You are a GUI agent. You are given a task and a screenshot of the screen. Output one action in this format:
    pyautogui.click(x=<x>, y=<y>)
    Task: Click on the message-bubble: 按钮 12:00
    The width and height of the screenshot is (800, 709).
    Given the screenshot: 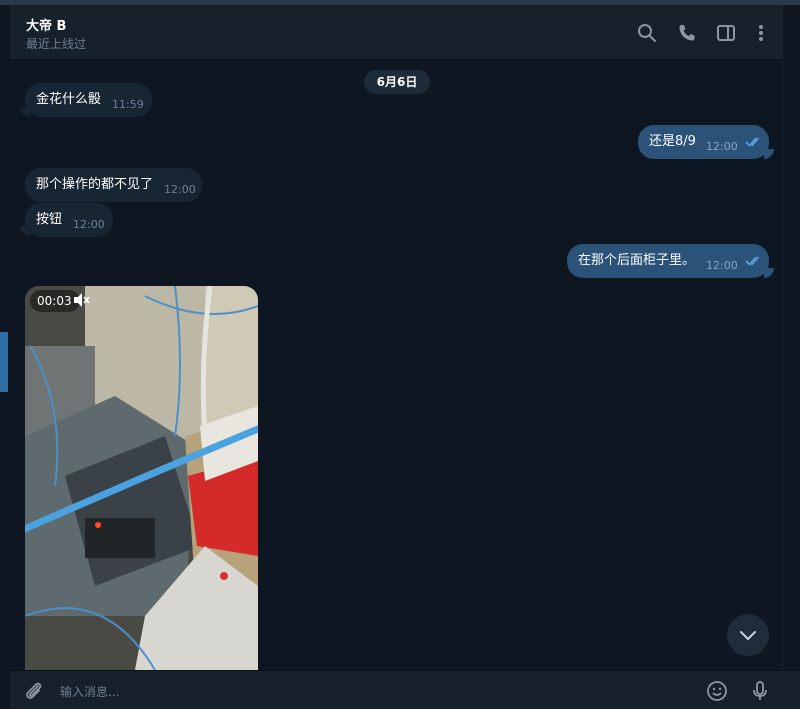 What is the action you would take?
    pyautogui.click(x=69, y=220)
    